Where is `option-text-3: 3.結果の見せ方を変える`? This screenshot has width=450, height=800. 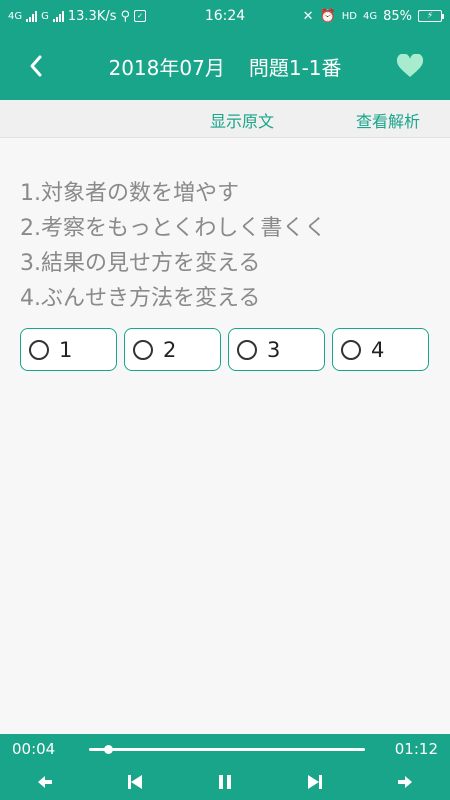 option-text-3: 3.結果の見せ方を変える is located at coordinates (140, 263).